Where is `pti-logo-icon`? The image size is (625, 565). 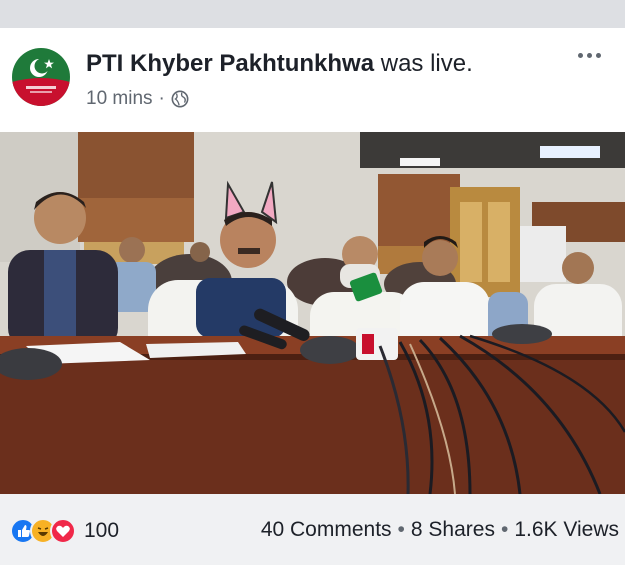 pti-logo-icon is located at coordinates (41, 77).